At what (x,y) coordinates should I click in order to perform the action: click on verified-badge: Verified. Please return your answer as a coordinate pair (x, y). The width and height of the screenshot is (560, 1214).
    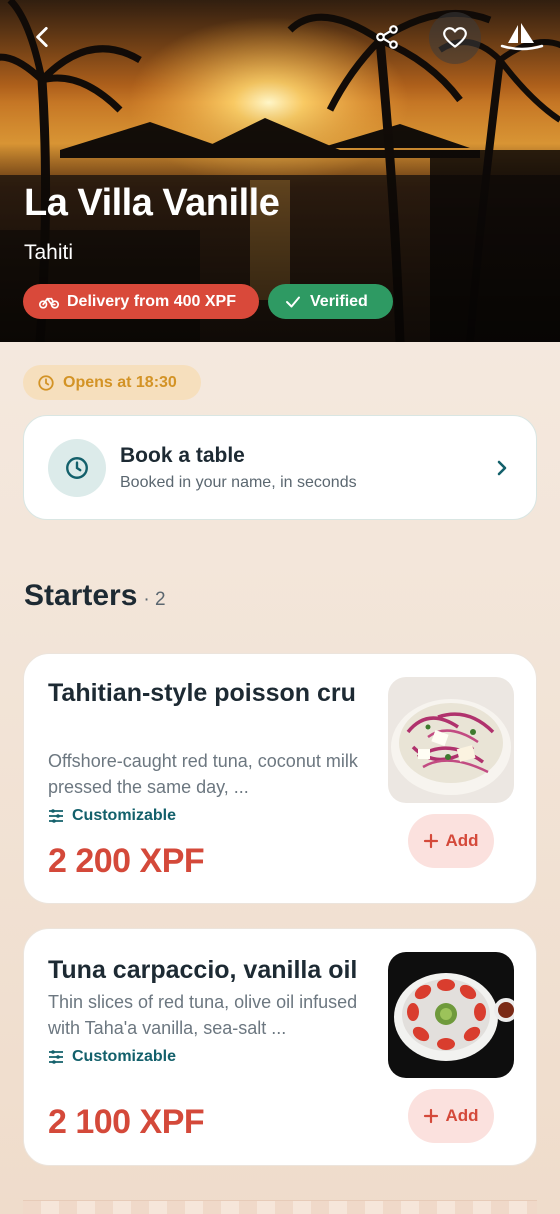
    Looking at the image, I should click on (330, 301).